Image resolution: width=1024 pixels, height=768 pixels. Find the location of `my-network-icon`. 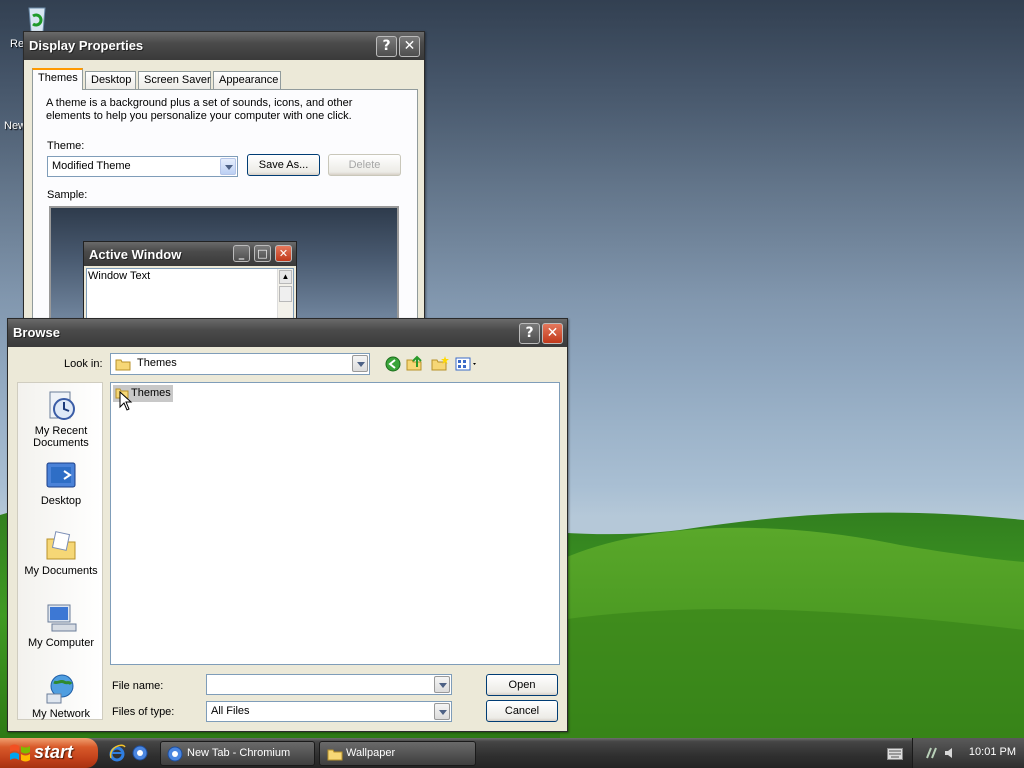

my-network-icon is located at coordinates (60, 689).